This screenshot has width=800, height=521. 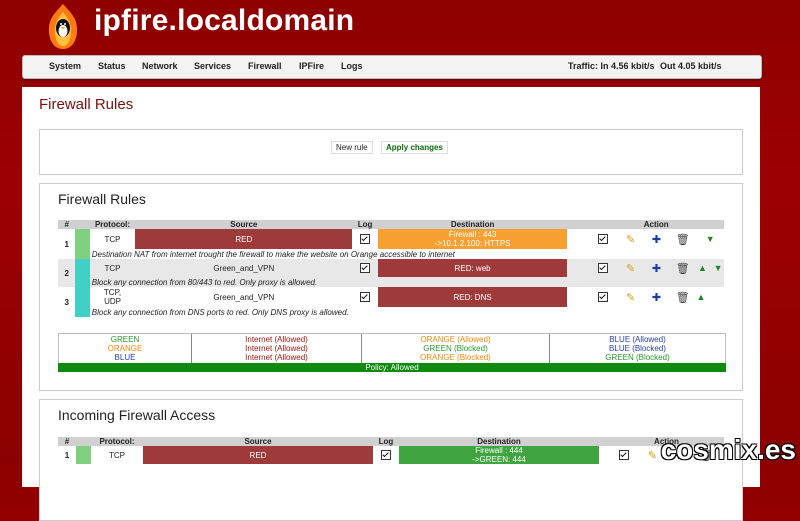 I want to click on watermark: cosmix.es, so click(x=728, y=449).